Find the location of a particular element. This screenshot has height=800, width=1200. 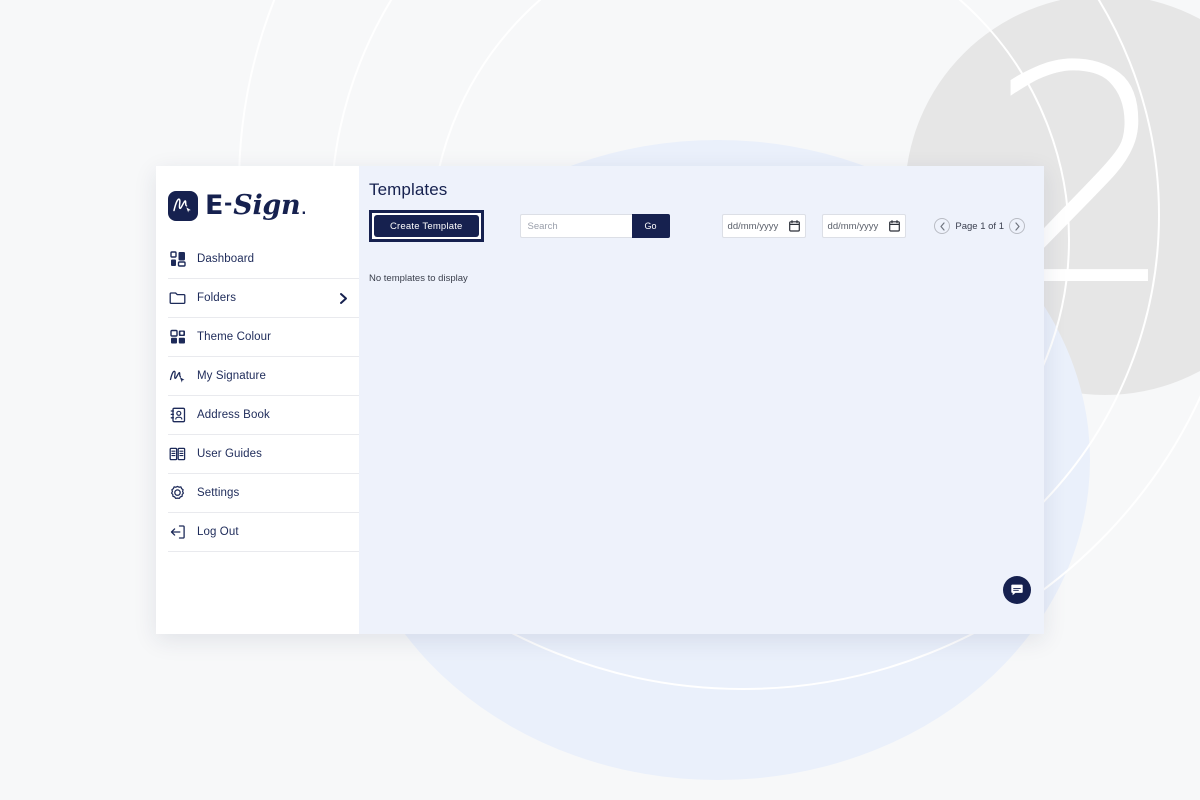

date-from-input: dd/mm/yyyy is located at coordinates (763, 226).